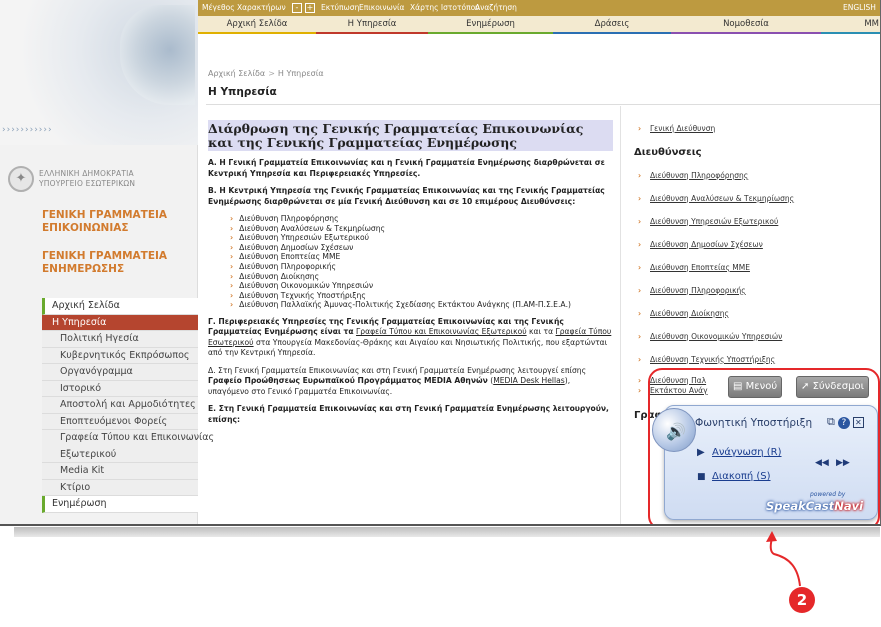 Image resolution: width=881 pixels, height=627 pixels. I want to click on paragraph-g-mid: και τα, so click(541, 332).